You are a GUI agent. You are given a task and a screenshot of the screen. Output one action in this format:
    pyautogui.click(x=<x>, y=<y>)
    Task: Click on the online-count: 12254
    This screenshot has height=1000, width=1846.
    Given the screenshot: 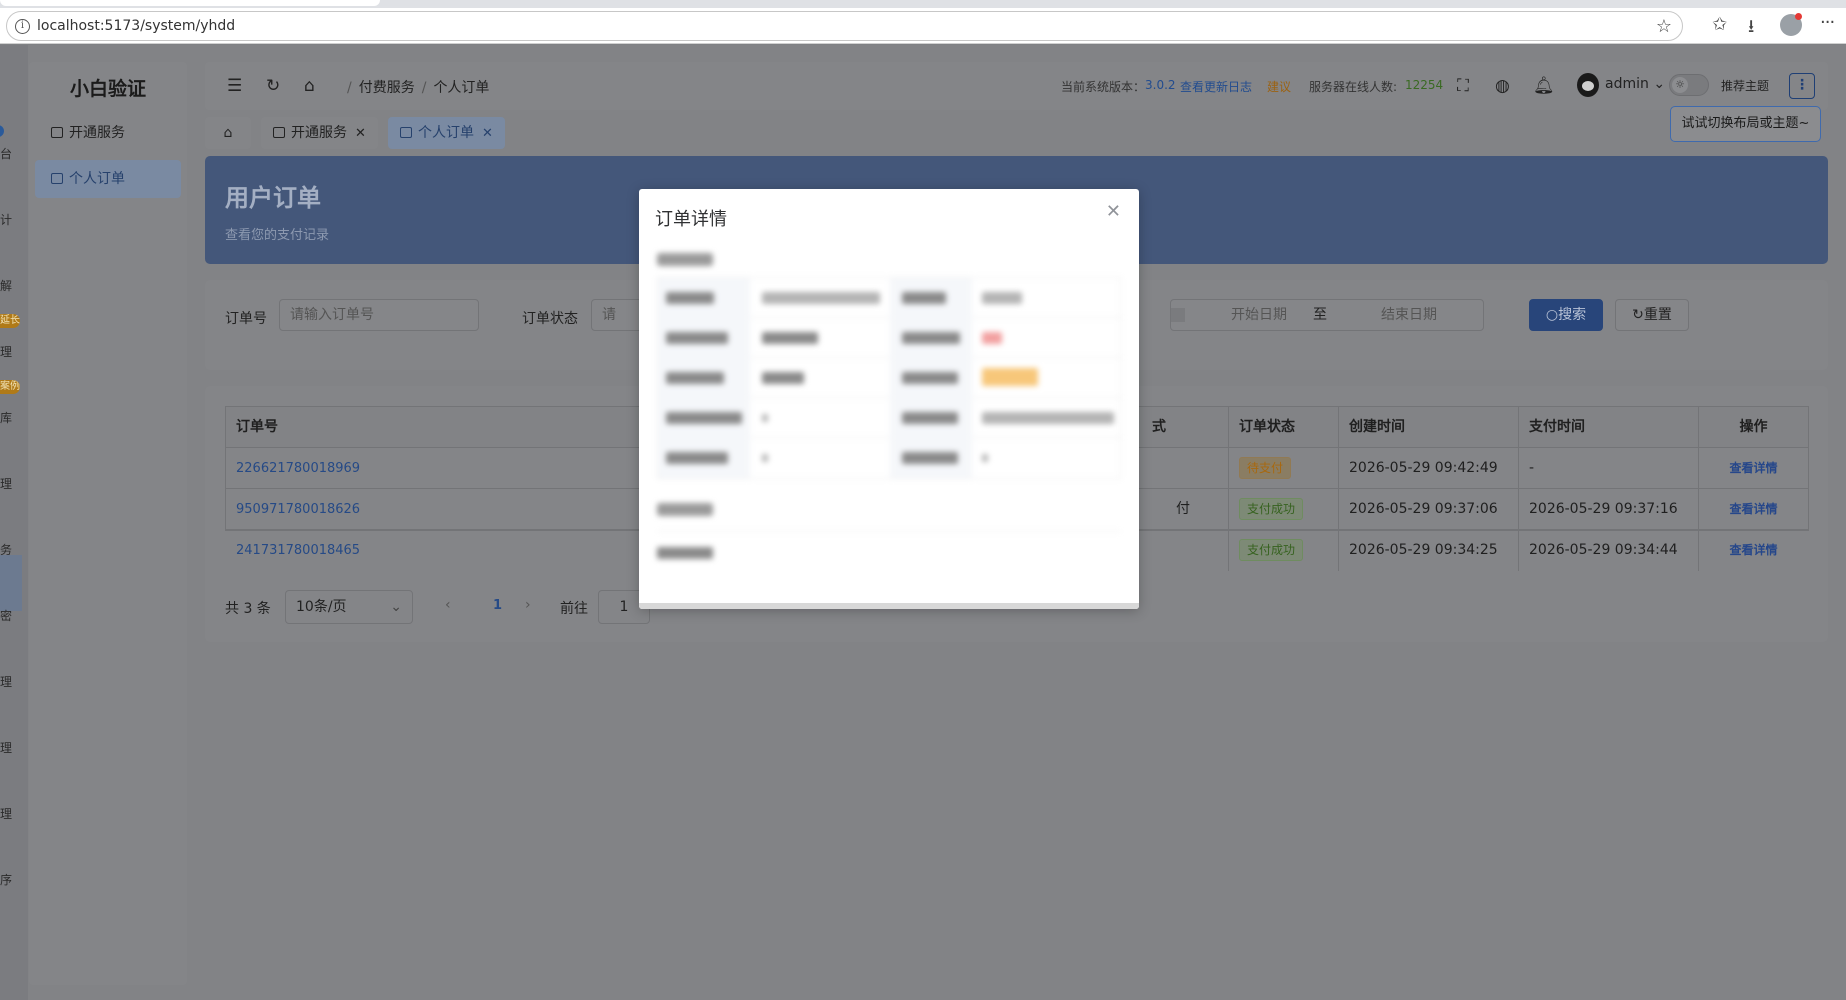 What is the action you would take?
    pyautogui.click(x=1424, y=85)
    